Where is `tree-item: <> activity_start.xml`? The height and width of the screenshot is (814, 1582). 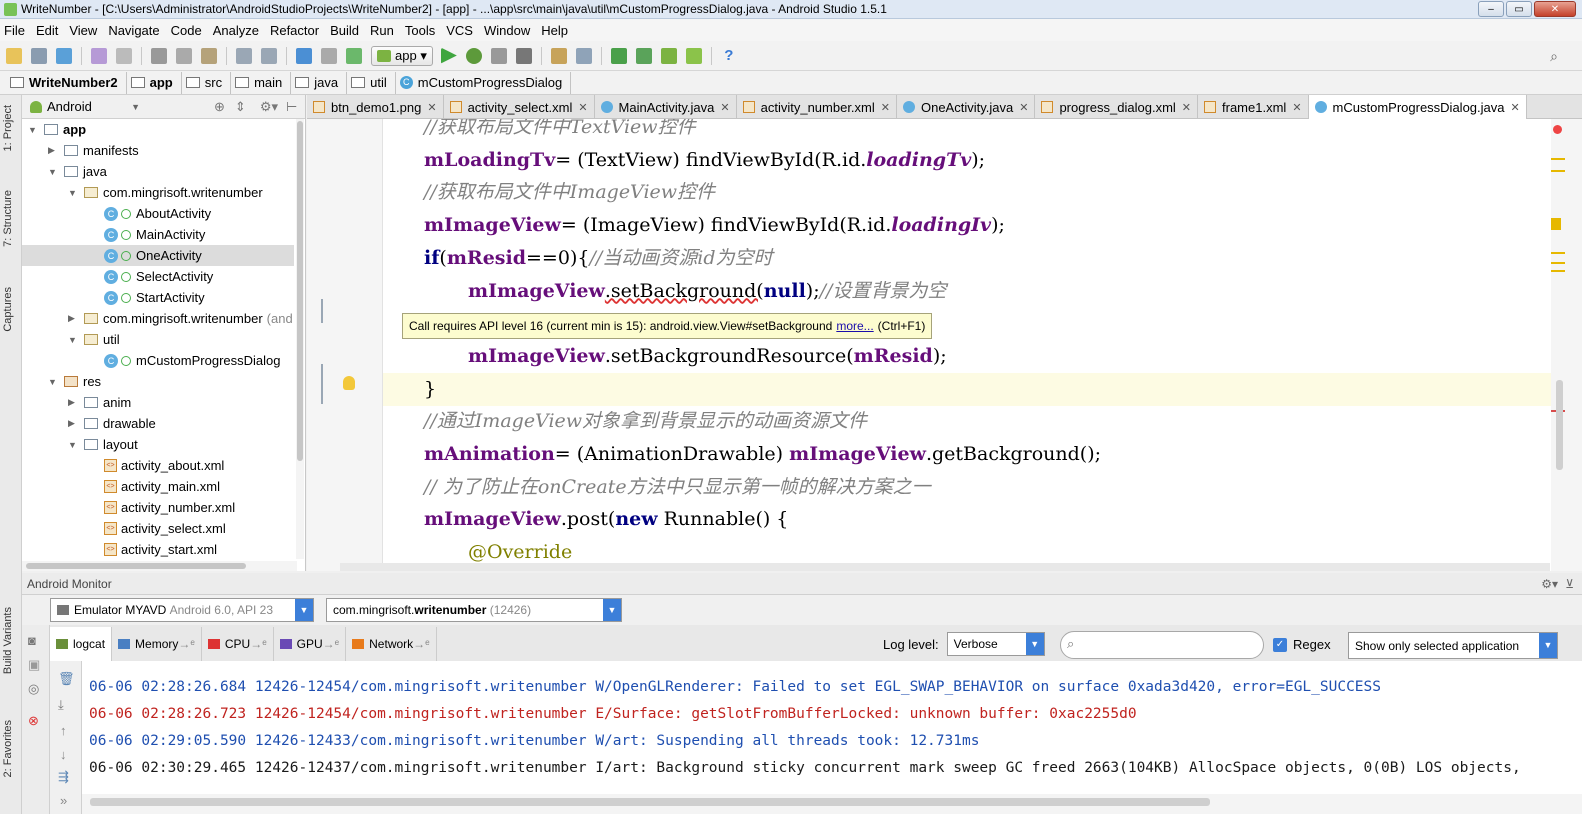
tree-item: <> activity_start.xml is located at coordinates (158, 549).